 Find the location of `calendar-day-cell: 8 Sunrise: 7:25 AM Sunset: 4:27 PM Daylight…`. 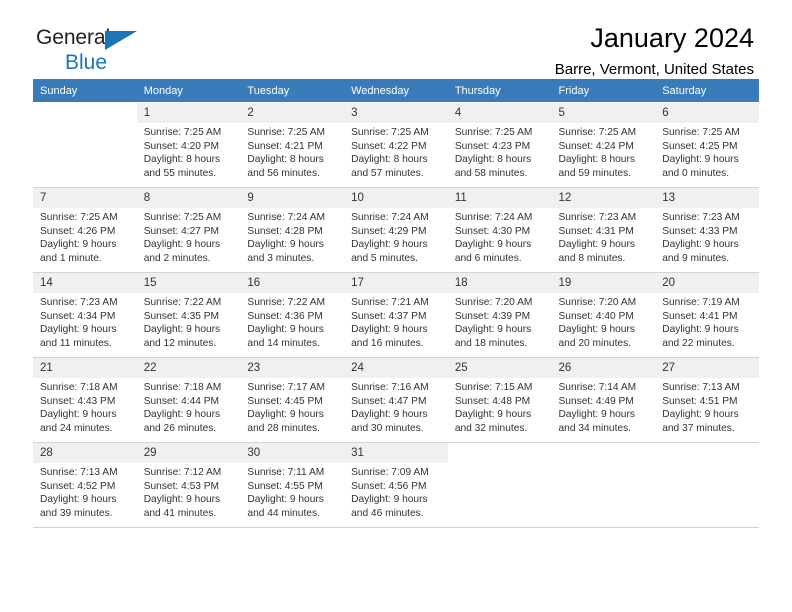

calendar-day-cell: 8 Sunrise: 7:25 AM Sunset: 4:27 PM Daylight… is located at coordinates (188, 230).